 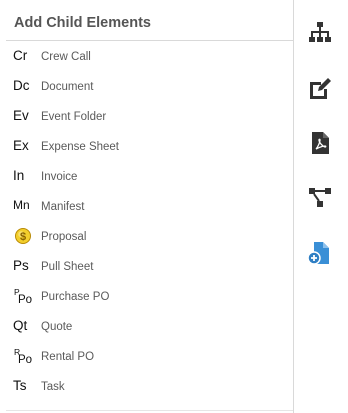 I want to click on quote-icon: Qt, so click(x=20, y=325).